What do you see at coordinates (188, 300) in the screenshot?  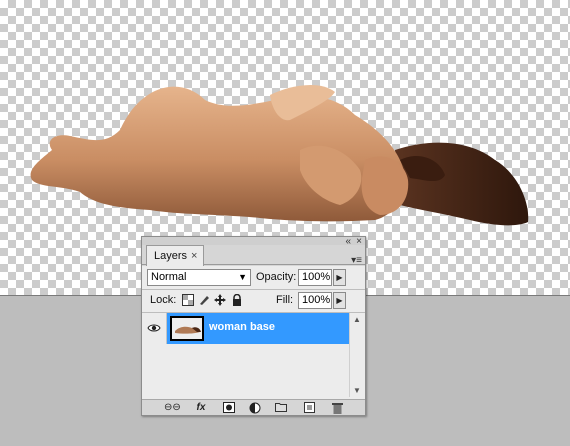 I see `lock-transparency-icon` at bounding box center [188, 300].